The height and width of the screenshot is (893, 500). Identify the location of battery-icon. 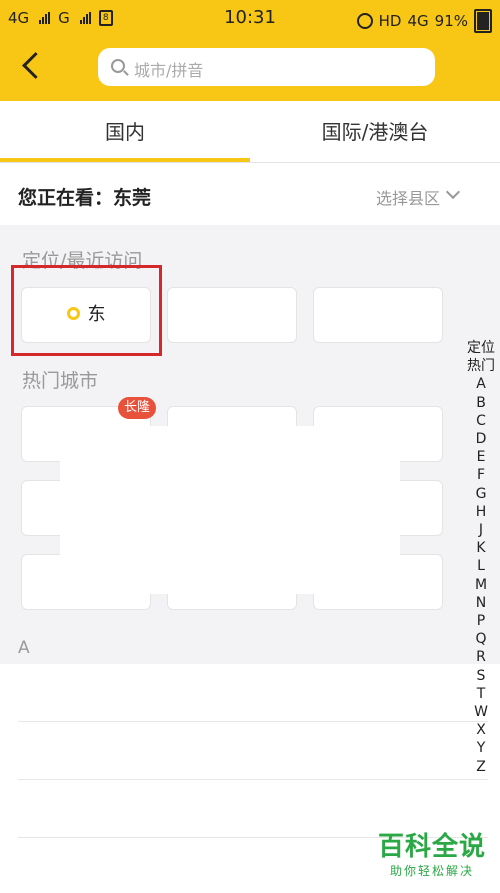
(483, 21).